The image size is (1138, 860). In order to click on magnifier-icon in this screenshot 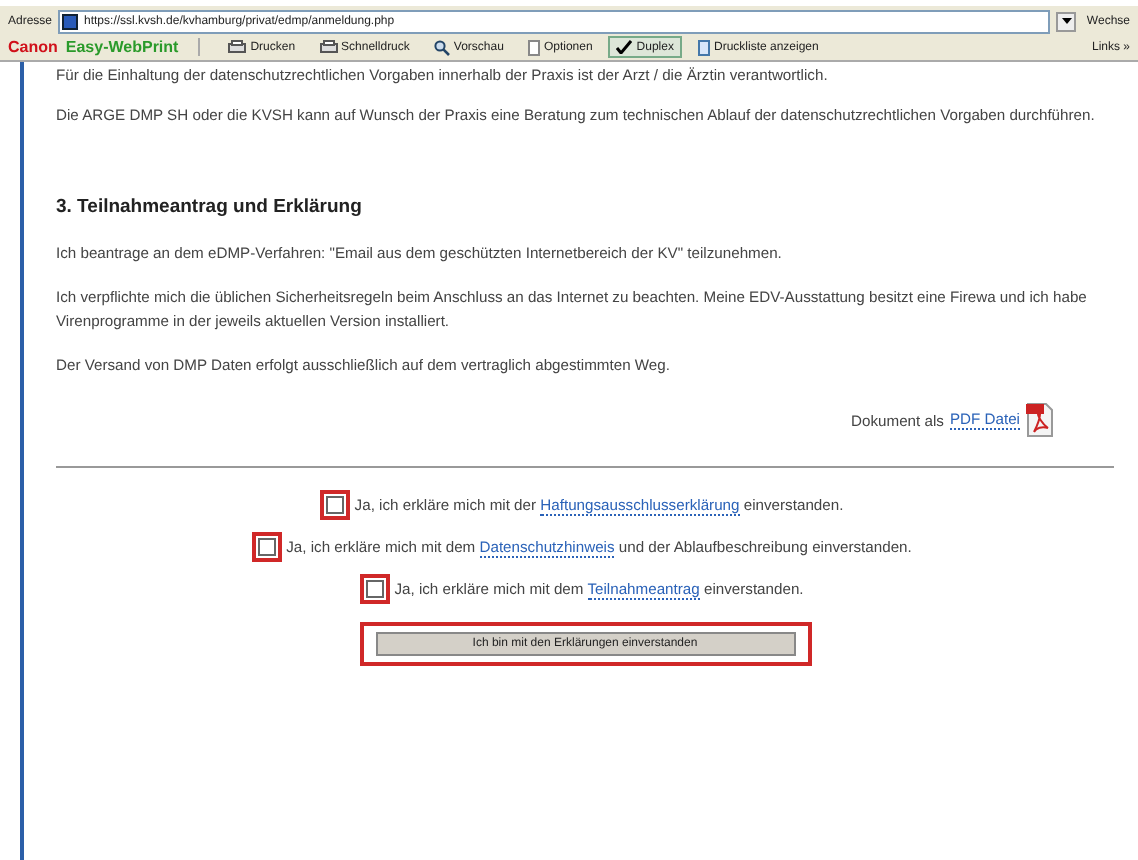, I will do `click(441, 47)`.